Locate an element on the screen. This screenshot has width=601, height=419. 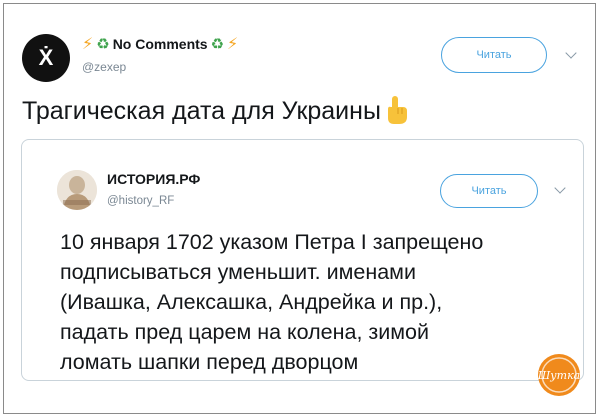
pointing-up-hand-icon is located at coordinates (397, 110).